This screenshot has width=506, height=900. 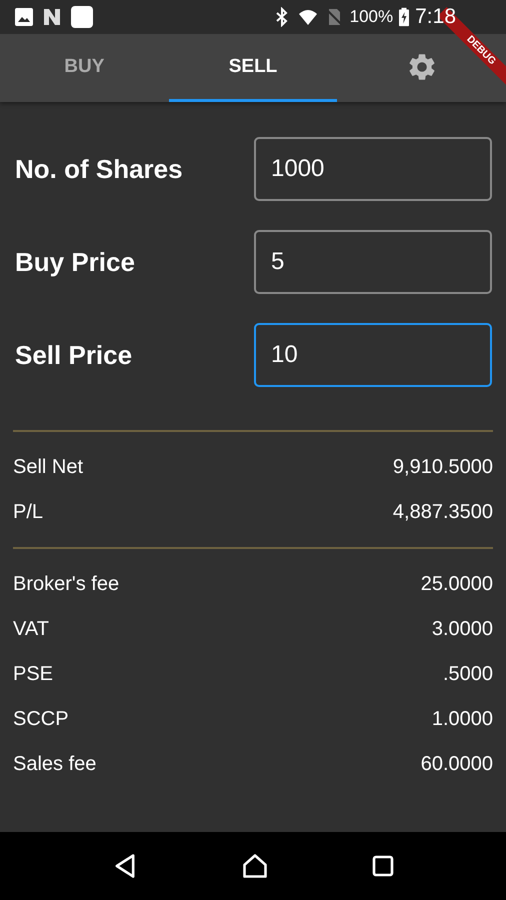 What do you see at coordinates (442, 467) in the screenshot?
I see `result-value: 9,910.5000` at bounding box center [442, 467].